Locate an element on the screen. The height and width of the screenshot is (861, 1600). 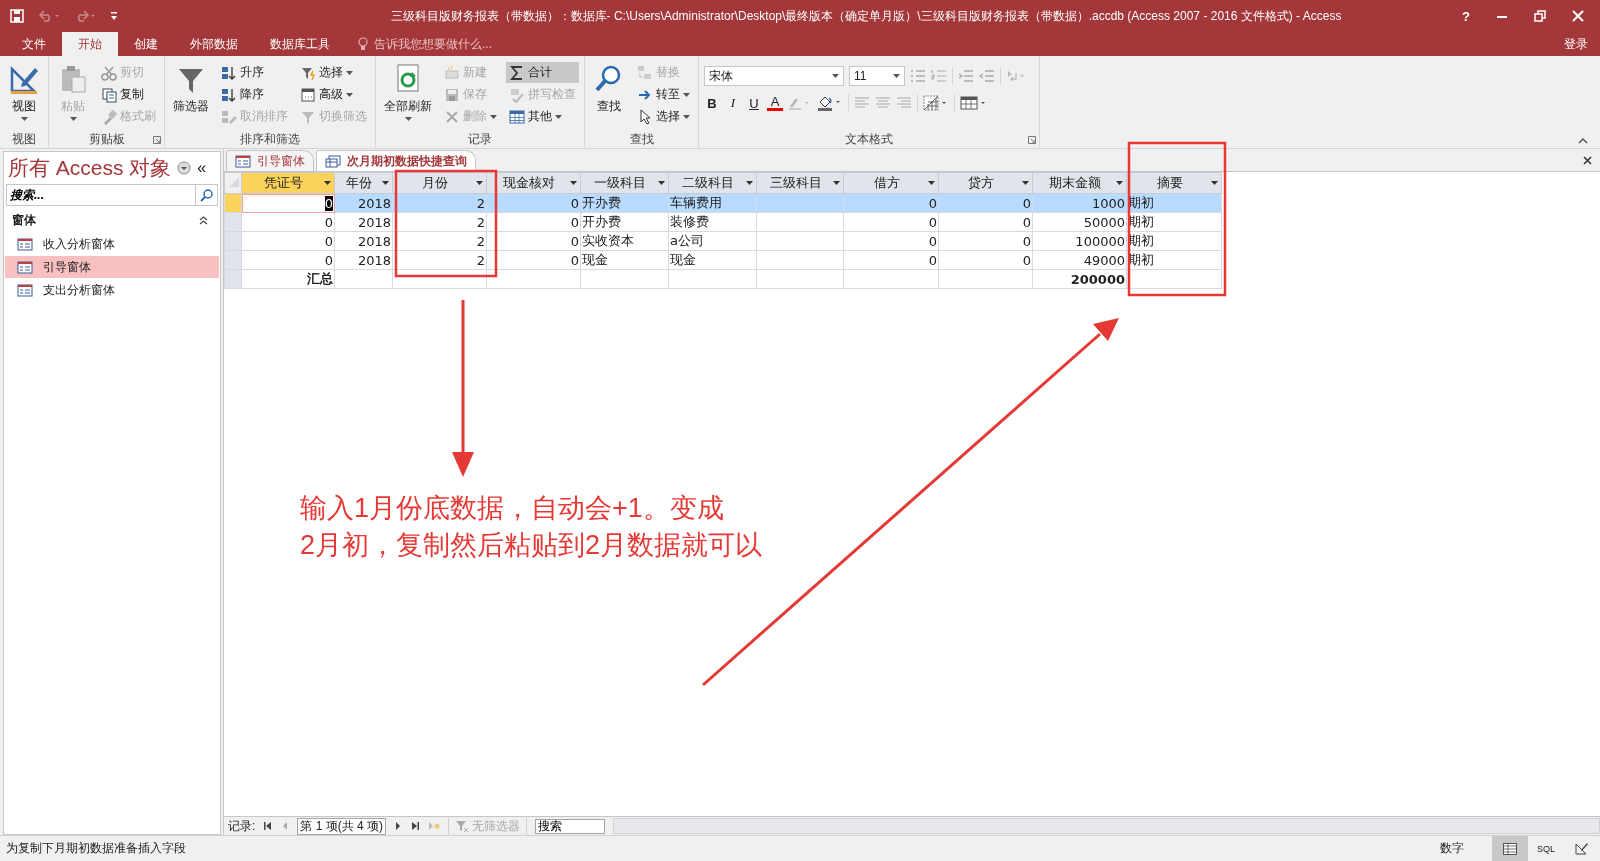
document-tab: 引导窗体 is located at coordinates (270, 160).